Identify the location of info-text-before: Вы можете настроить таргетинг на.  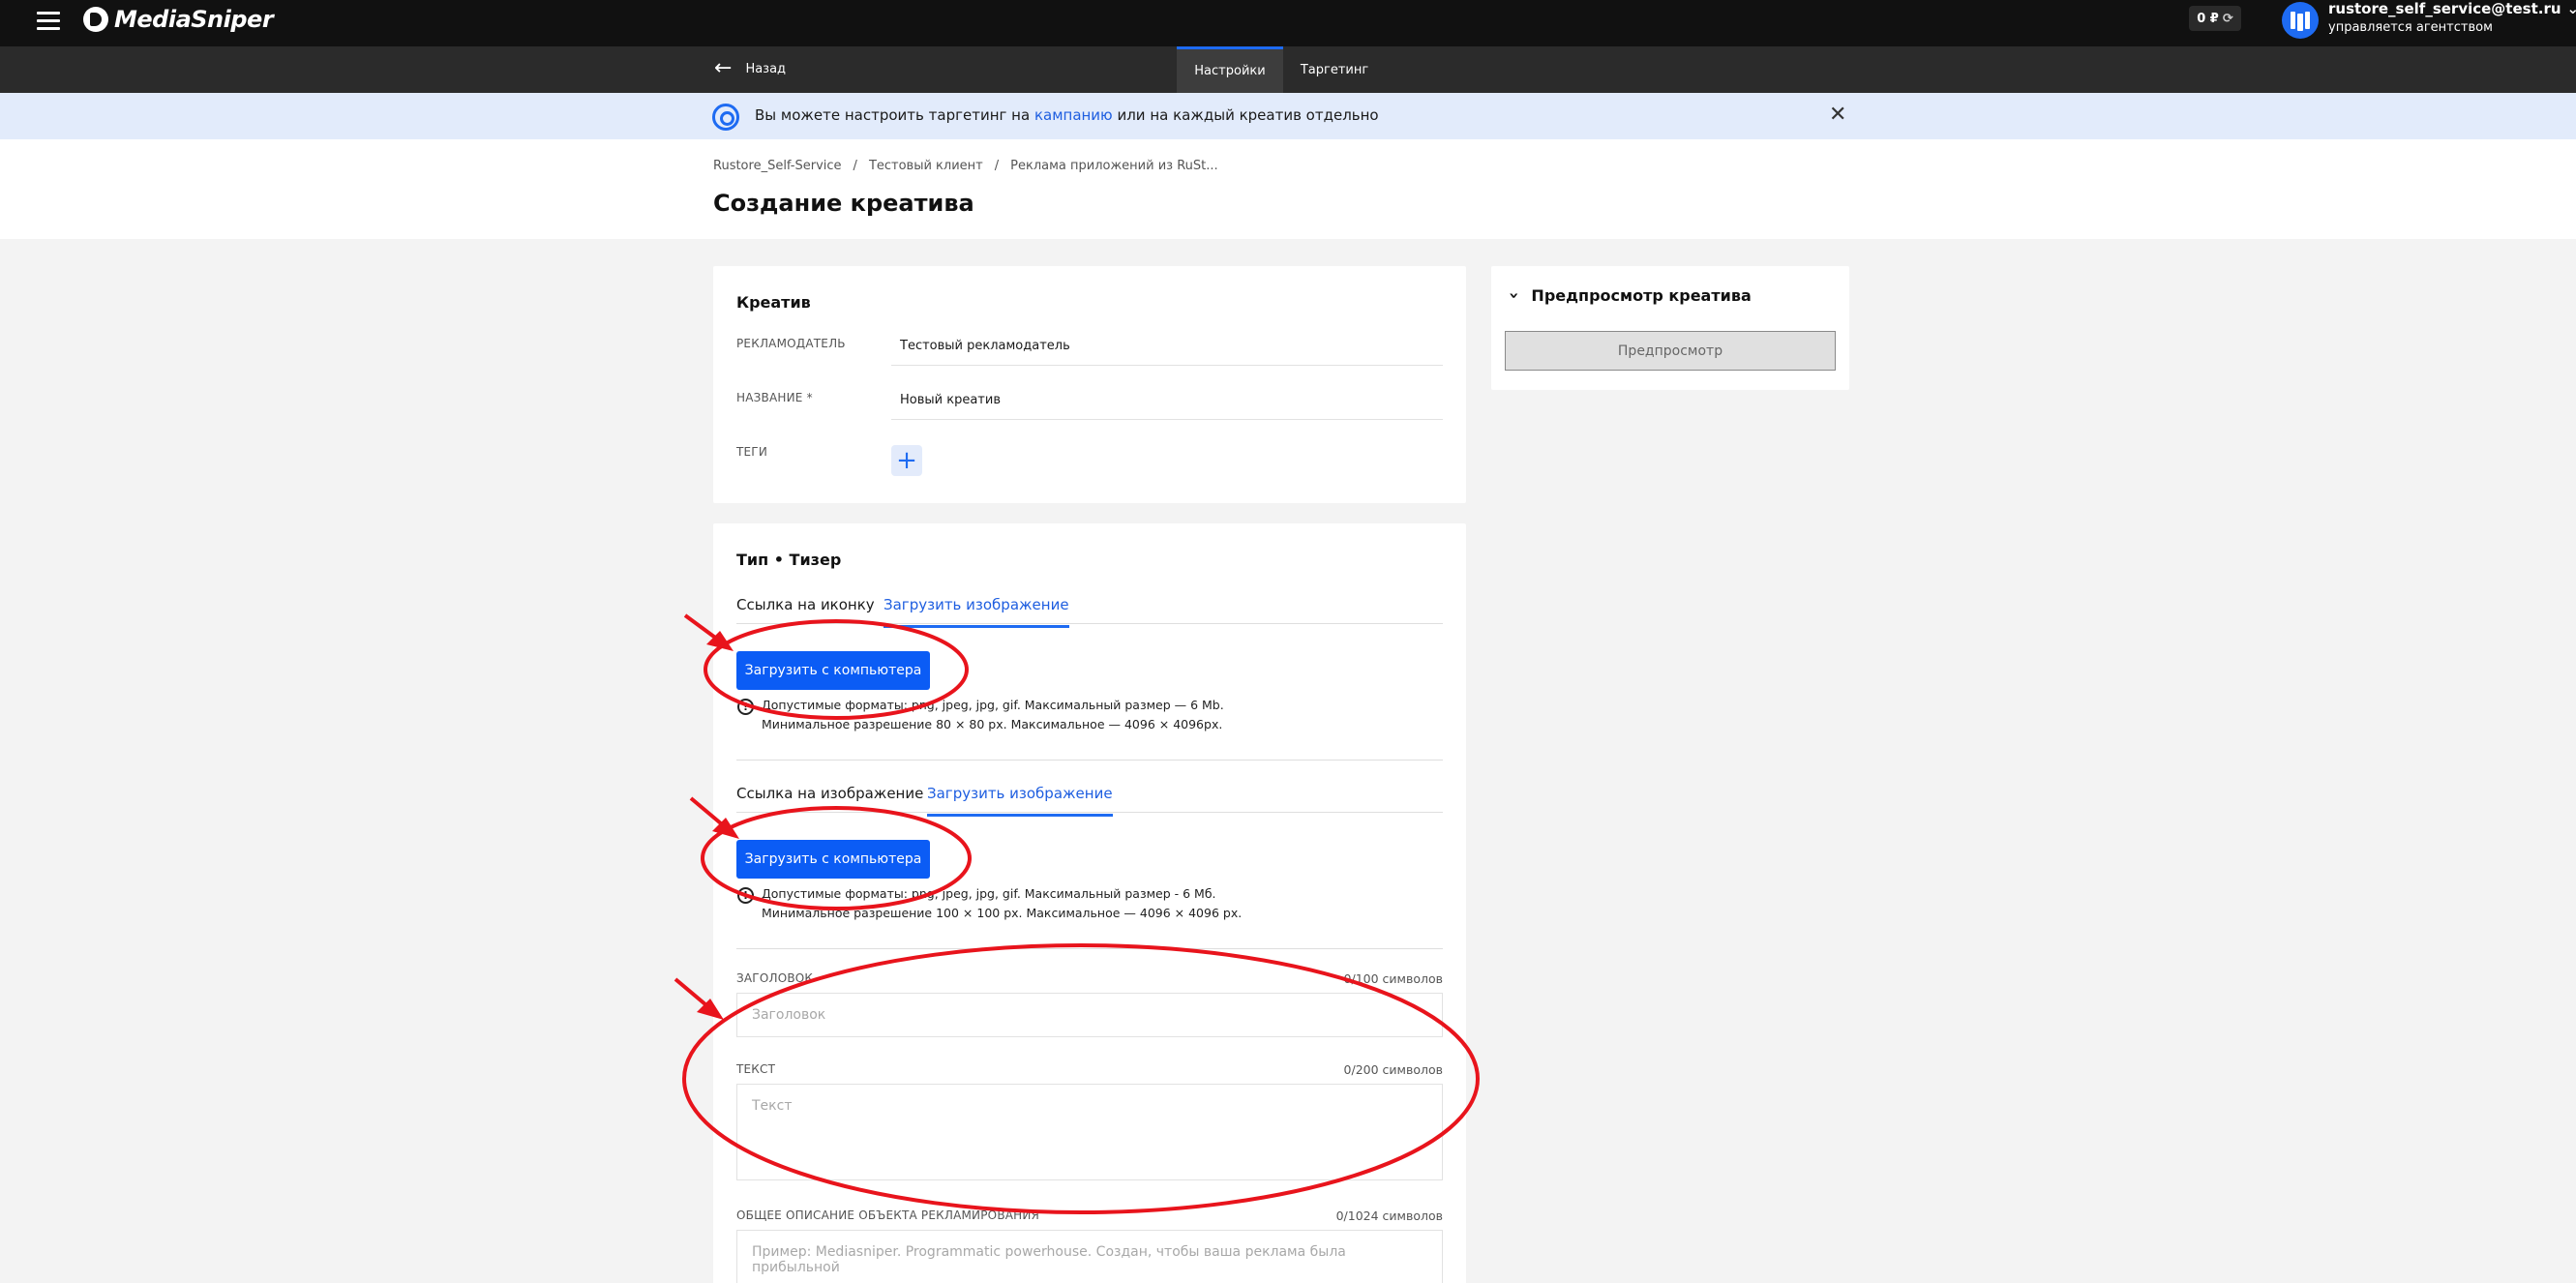
(893, 115).